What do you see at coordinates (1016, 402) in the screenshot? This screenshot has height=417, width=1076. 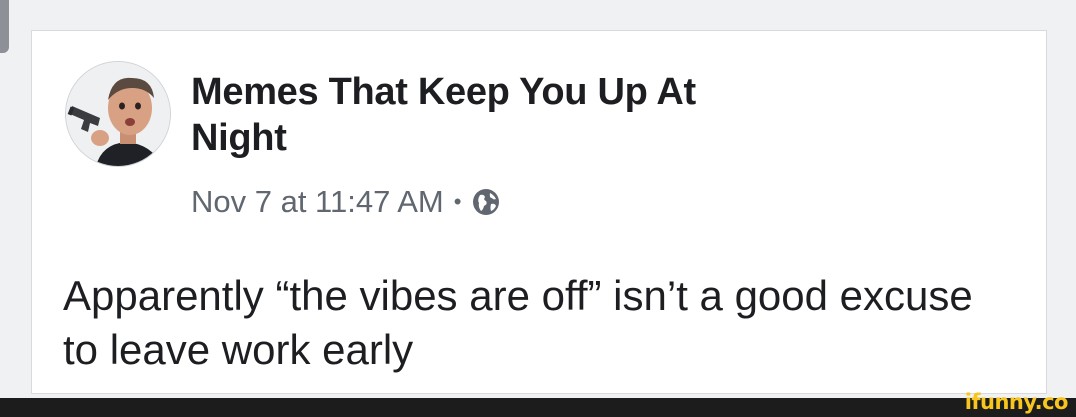 I see `ifunny-watermark: ifunny.co` at bounding box center [1016, 402].